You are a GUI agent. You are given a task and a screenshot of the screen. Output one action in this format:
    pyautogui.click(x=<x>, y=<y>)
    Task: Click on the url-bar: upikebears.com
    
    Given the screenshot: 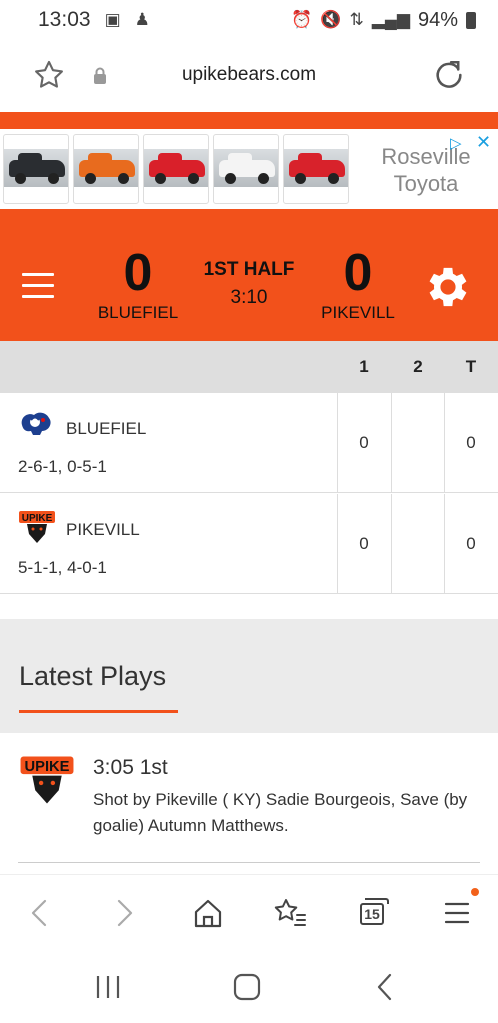 What is the action you would take?
    pyautogui.click(x=249, y=76)
    